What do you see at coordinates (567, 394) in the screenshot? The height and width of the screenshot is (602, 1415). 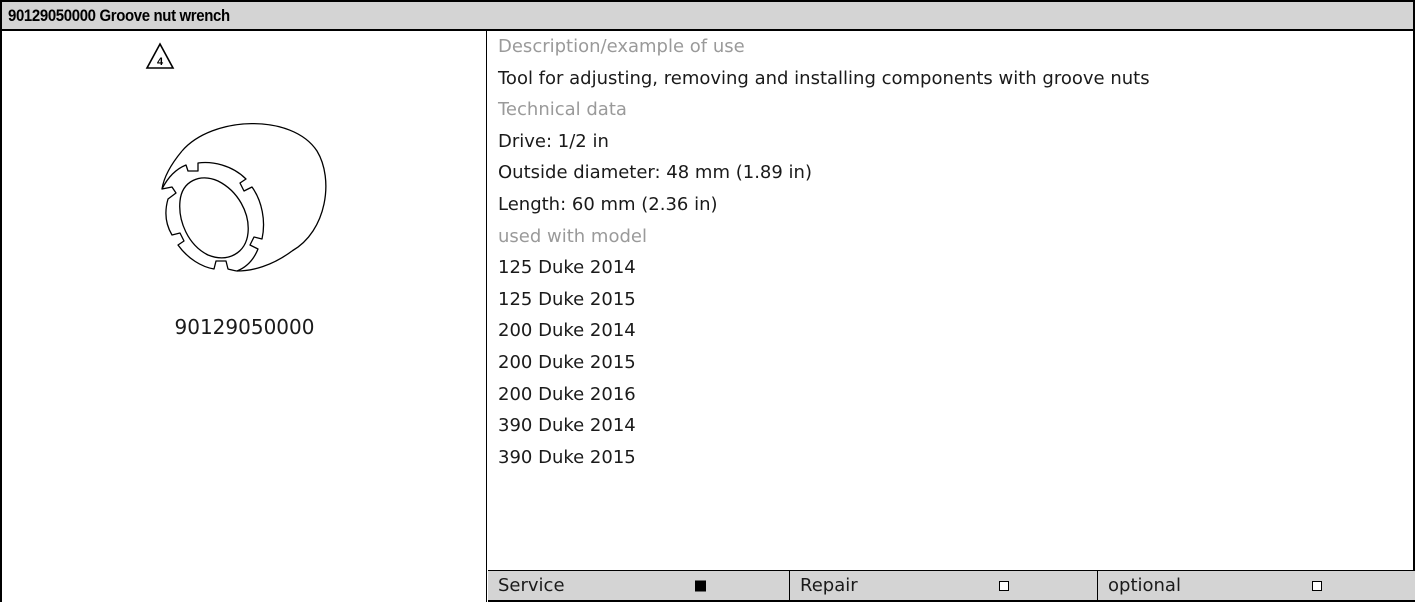 I see `model-item: 200 Duke 2016` at bounding box center [567, 394].